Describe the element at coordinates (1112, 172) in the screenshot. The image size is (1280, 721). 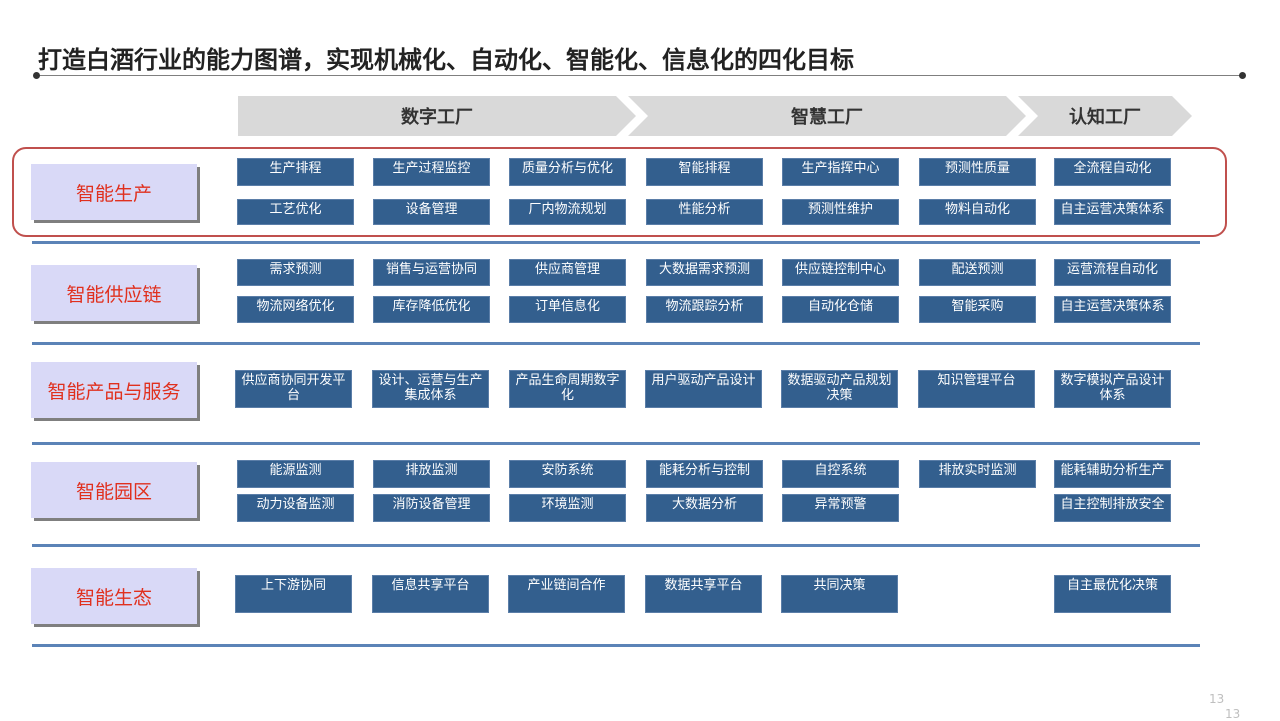
I see `capability-cell: 全流程自动化` at that location.